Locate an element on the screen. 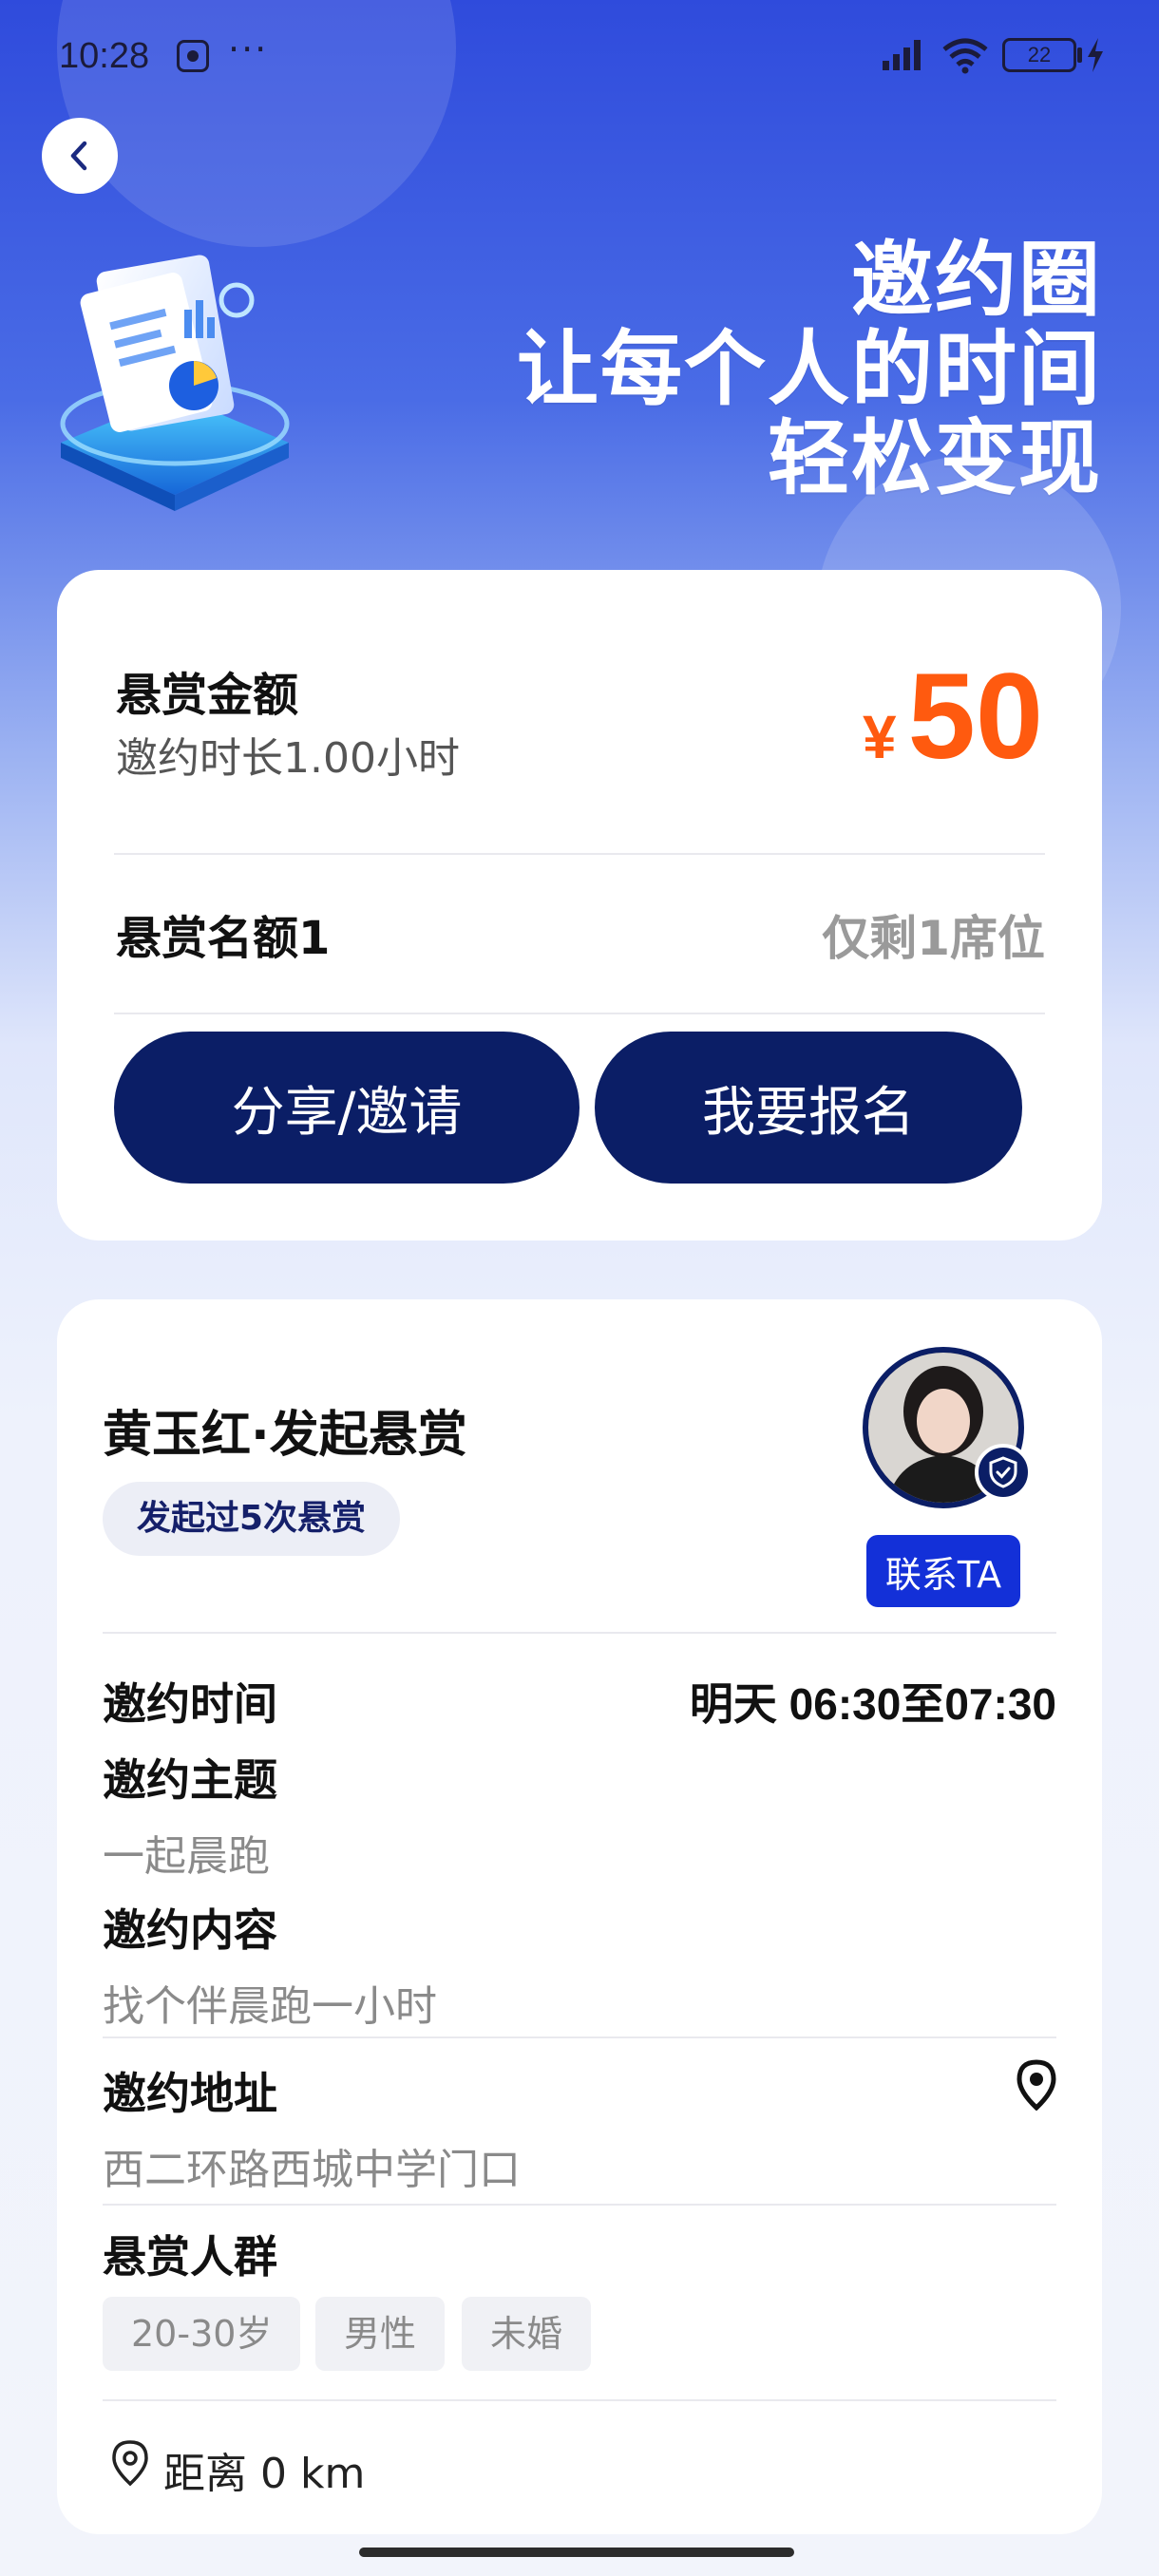 This screenshot has width=1159, height=2576. back-button is located at coordinates (80, 156).